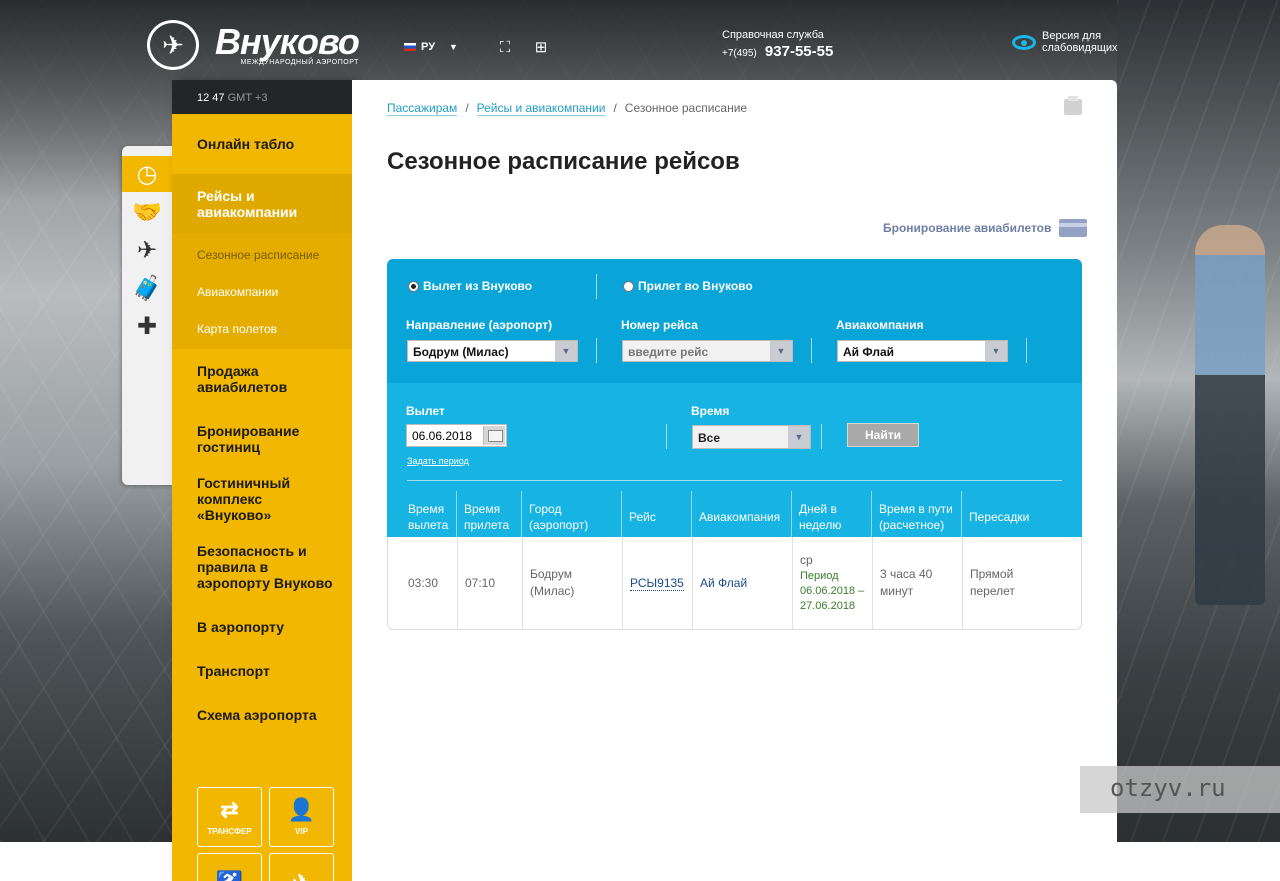 This screenshot has width=1280, height=881. I want to click on sidebar-item-at-airport: В аэропорту, so click(262, 627).